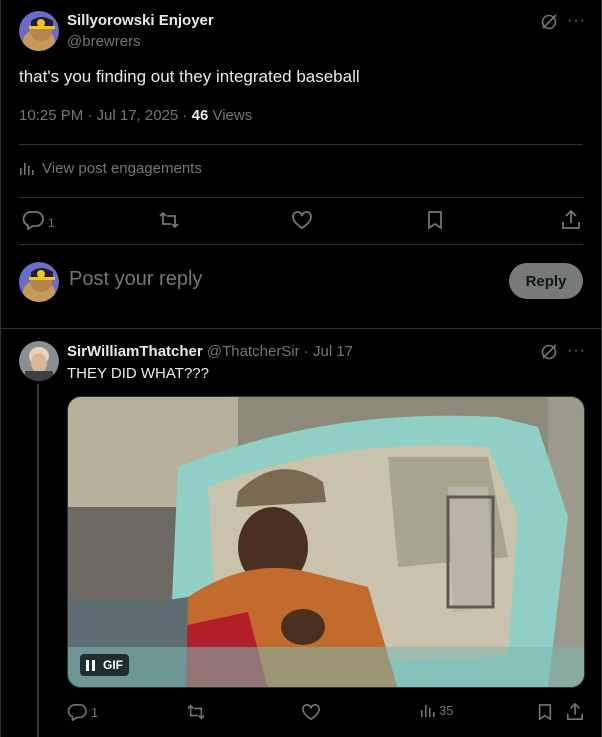 This screenshot has width=602, height=737. Describe the element at coordinates (200, 115) in the screenshot. I see `views-count: 46` at that location.